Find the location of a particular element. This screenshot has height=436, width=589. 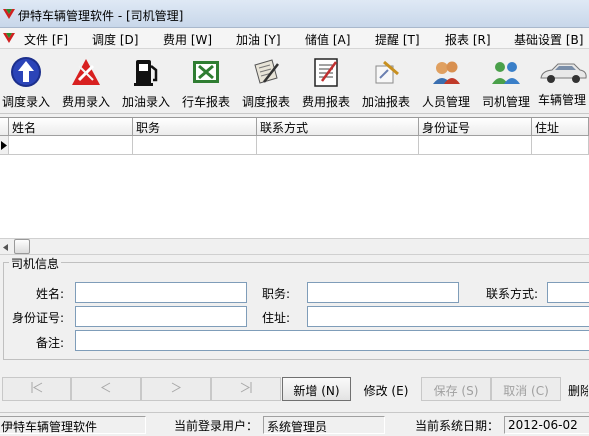

window-title: 伊特车辆管理软件 - [司机管理] is located at coordinates (101, 16).